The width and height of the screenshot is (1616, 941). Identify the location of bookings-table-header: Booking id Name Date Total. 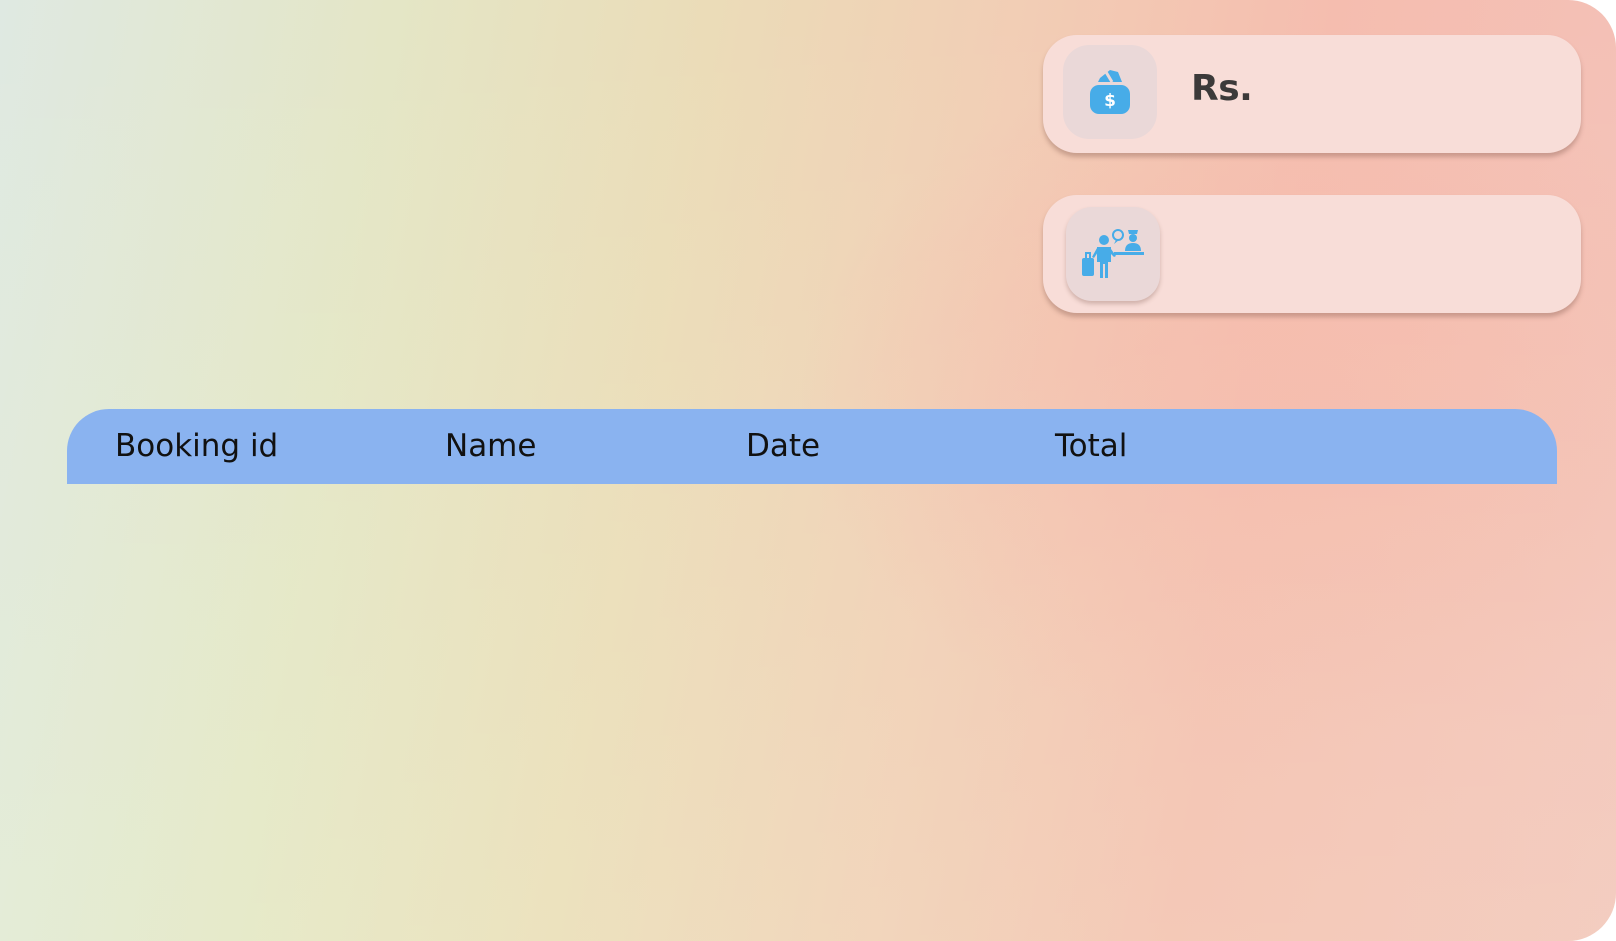
(812, 446).